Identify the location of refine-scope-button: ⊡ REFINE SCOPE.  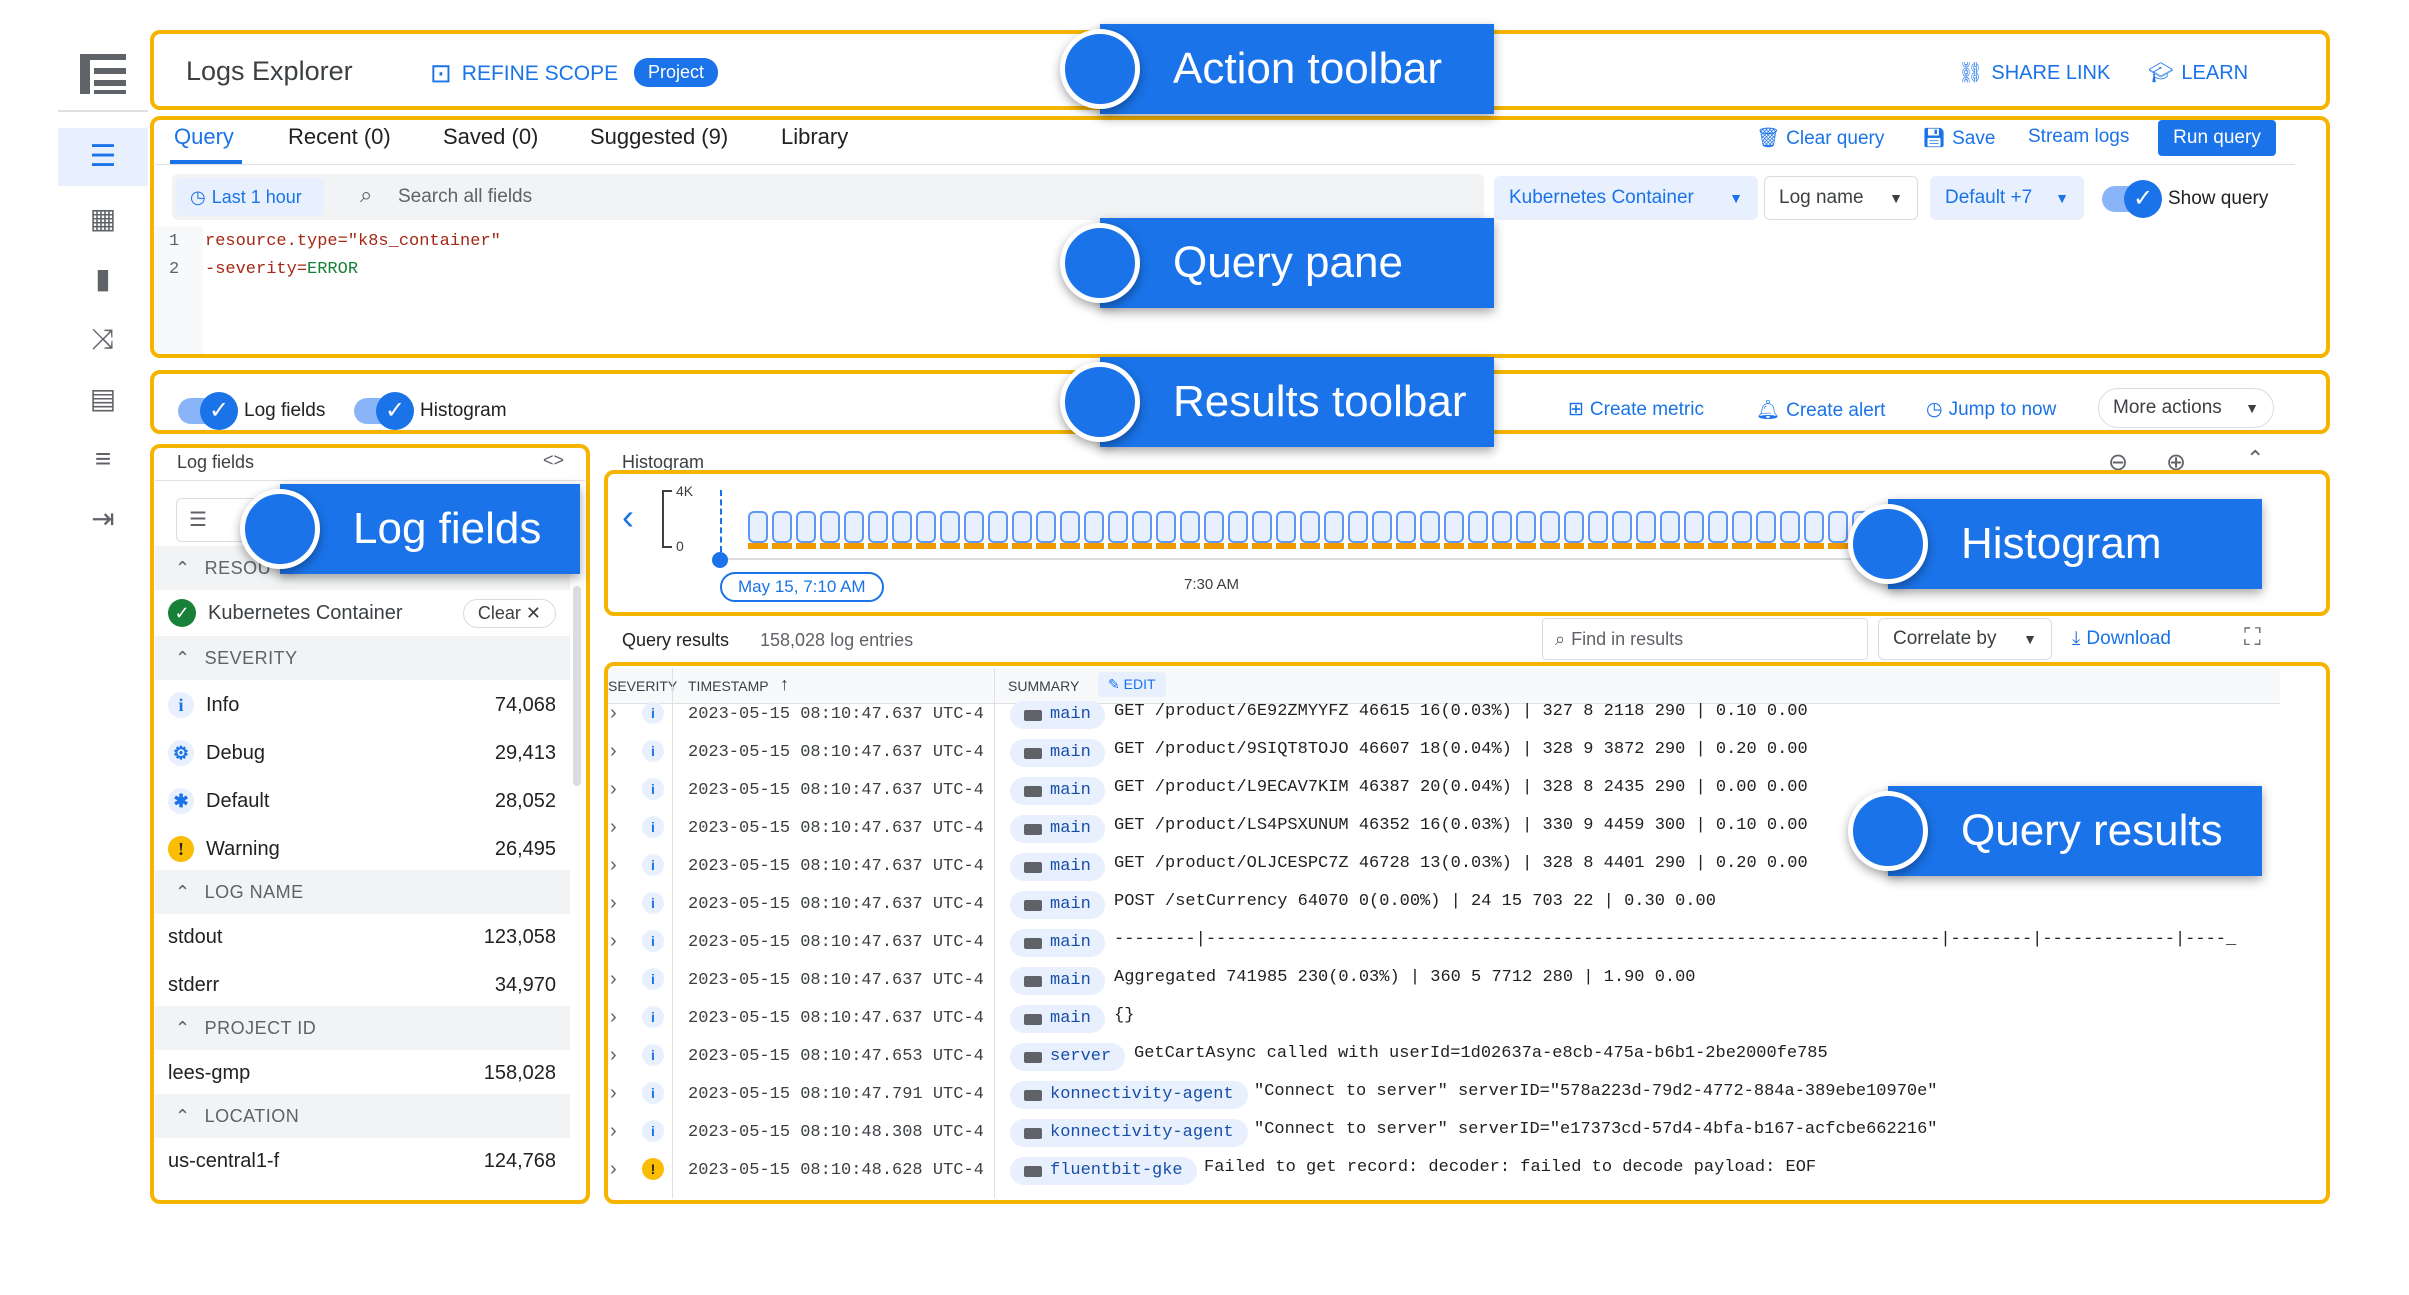
(524, 73).